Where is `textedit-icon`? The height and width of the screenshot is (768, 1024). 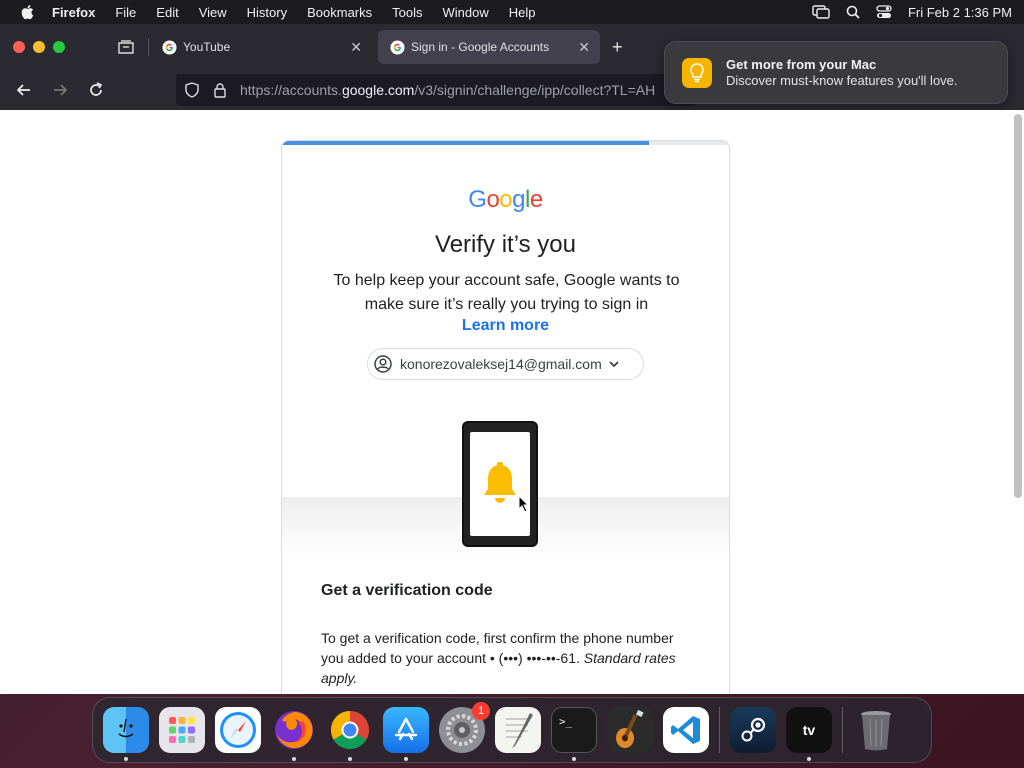
textedit-icon is located at coordinates (518, 730).